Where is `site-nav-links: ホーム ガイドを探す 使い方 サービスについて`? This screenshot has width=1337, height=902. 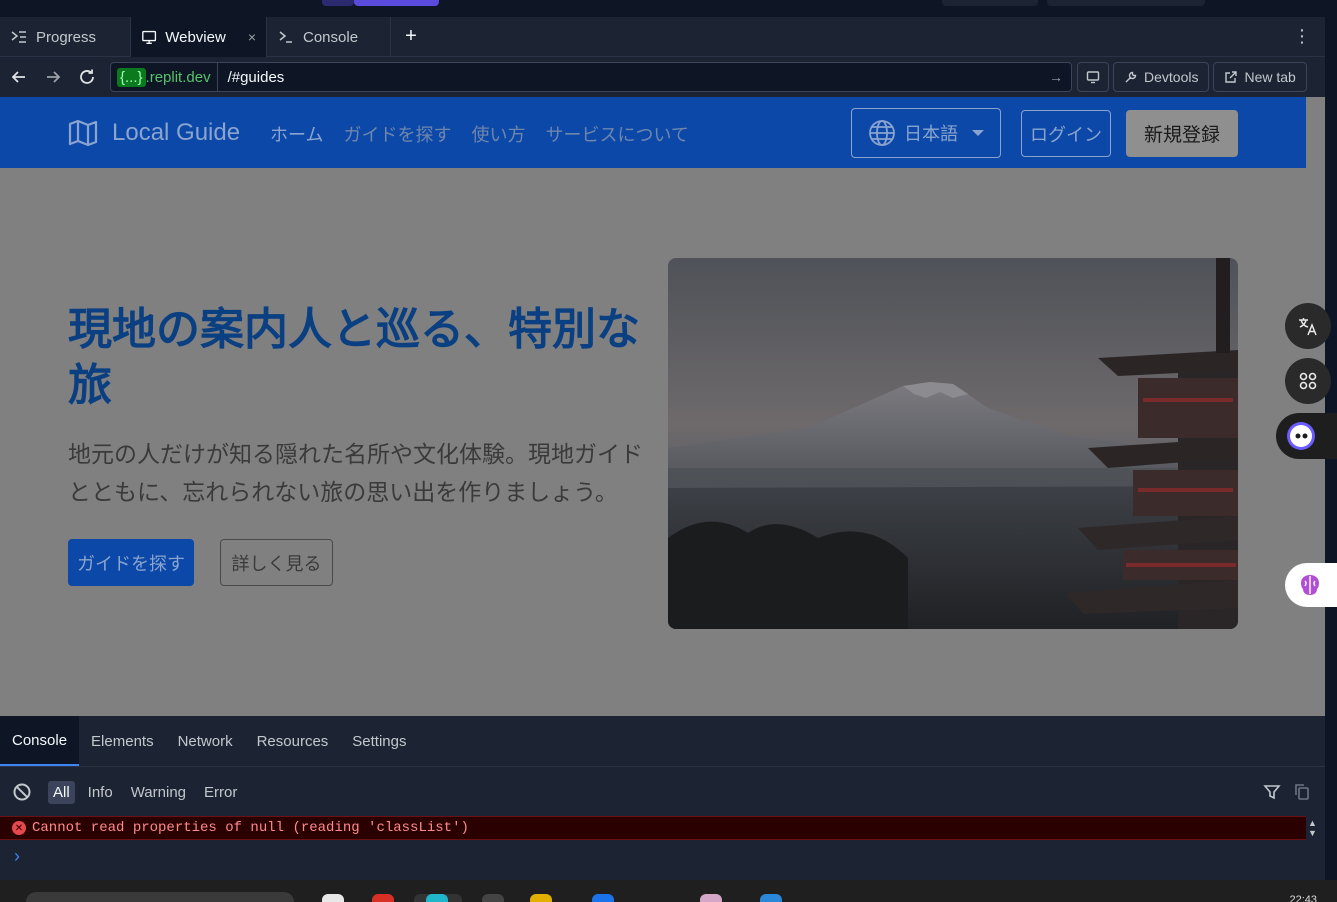 site-nav-links: ホーム ガイドを探す 使い方 サービスについて is located at coordinates (479, 134).